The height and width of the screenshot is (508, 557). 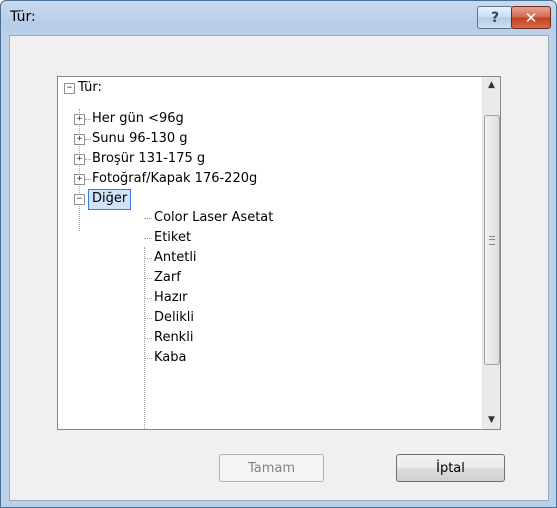 What do you see at coordinates (170, 358) in the screenshot?
I see `tree-item-kaba: Kaba` at bounding box center [170, 358].